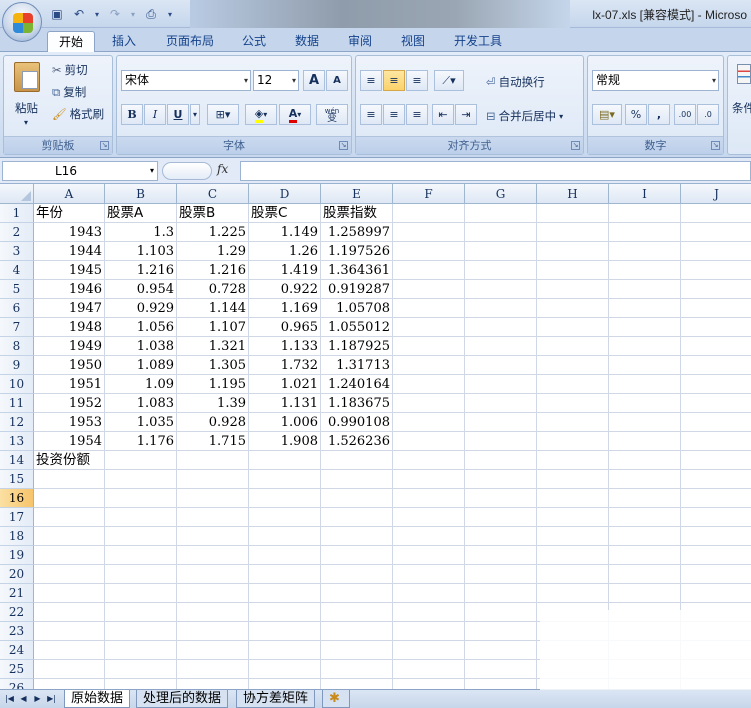 The height and width of the screenshot is (708, 751). What do you see at coordinates (478, 41) in the screenshot?
I see `tab-developer: 开发工具` at bounding box center [478, 41].